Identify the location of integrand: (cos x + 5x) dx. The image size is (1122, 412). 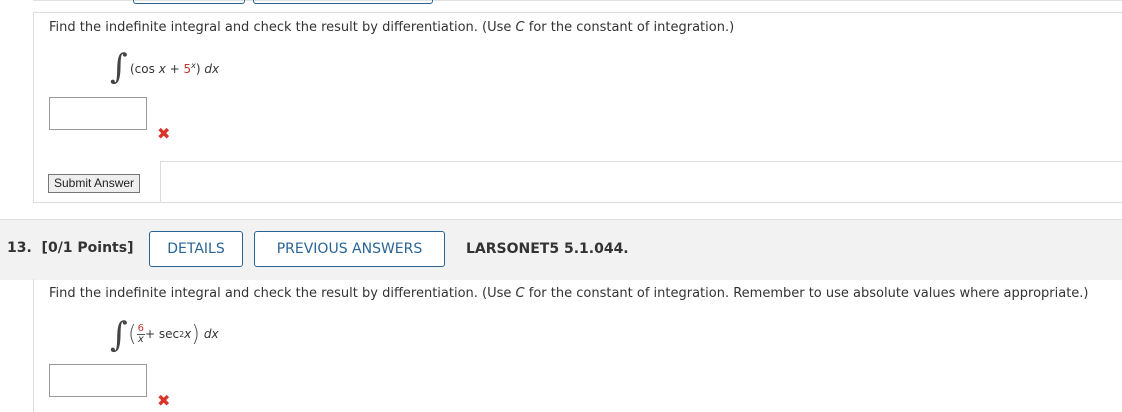
(175, 68).